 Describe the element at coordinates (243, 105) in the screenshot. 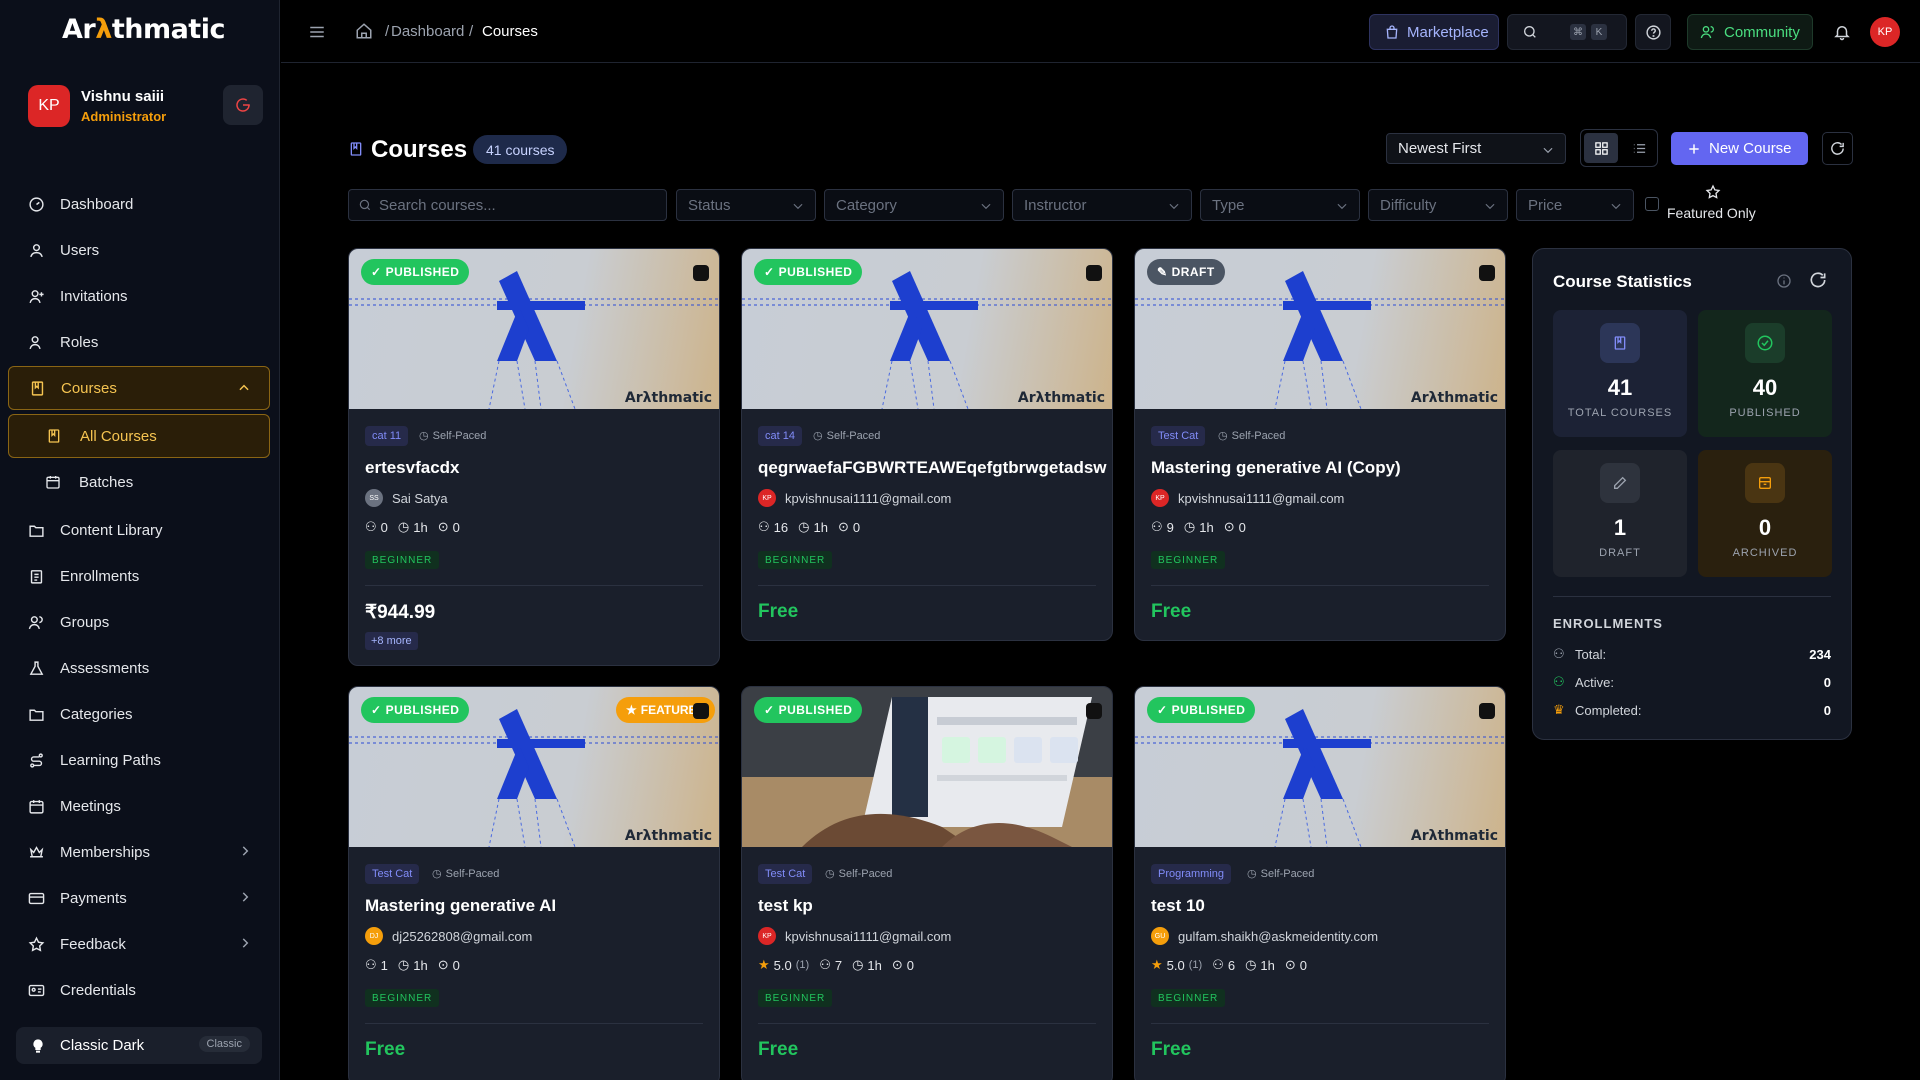

I see `switch-account-button` at that location.